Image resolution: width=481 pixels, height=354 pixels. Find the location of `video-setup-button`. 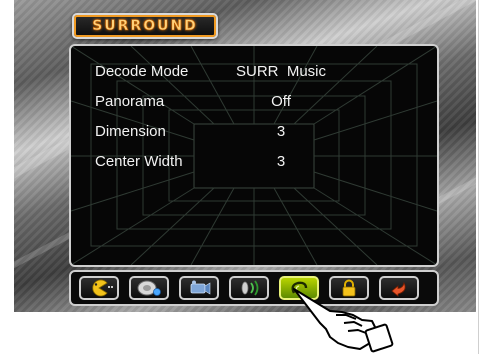

video-setup-button is located at coordinates (199, 288).